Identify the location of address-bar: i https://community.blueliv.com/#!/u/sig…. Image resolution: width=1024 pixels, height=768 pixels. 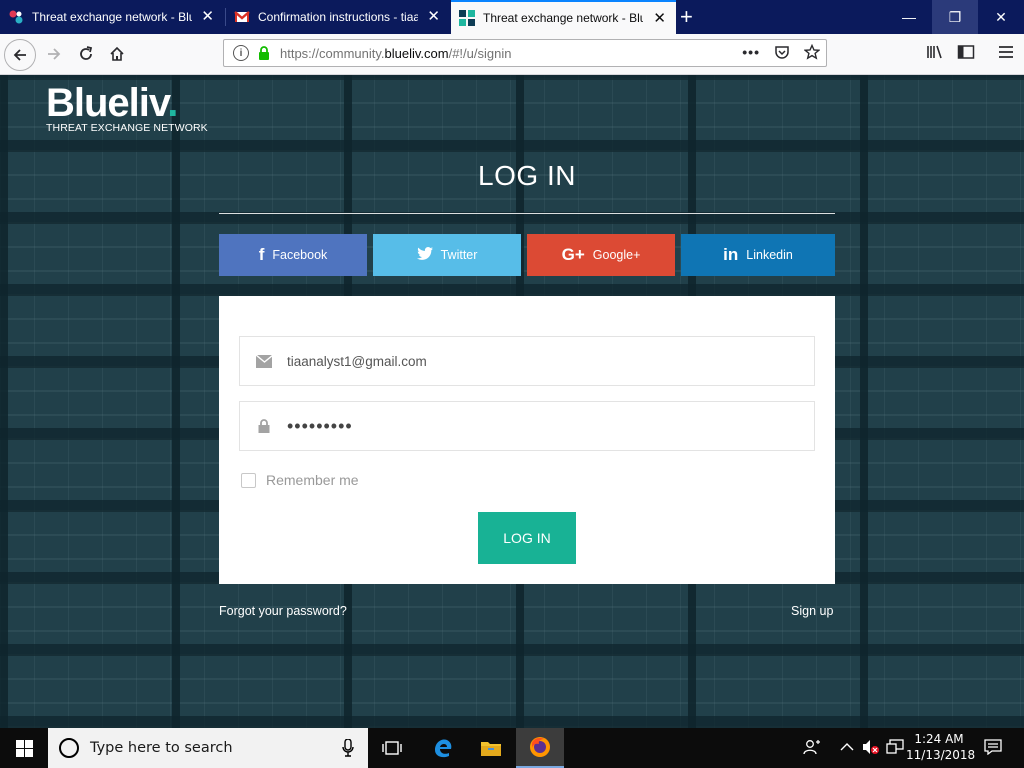
(525, 53).